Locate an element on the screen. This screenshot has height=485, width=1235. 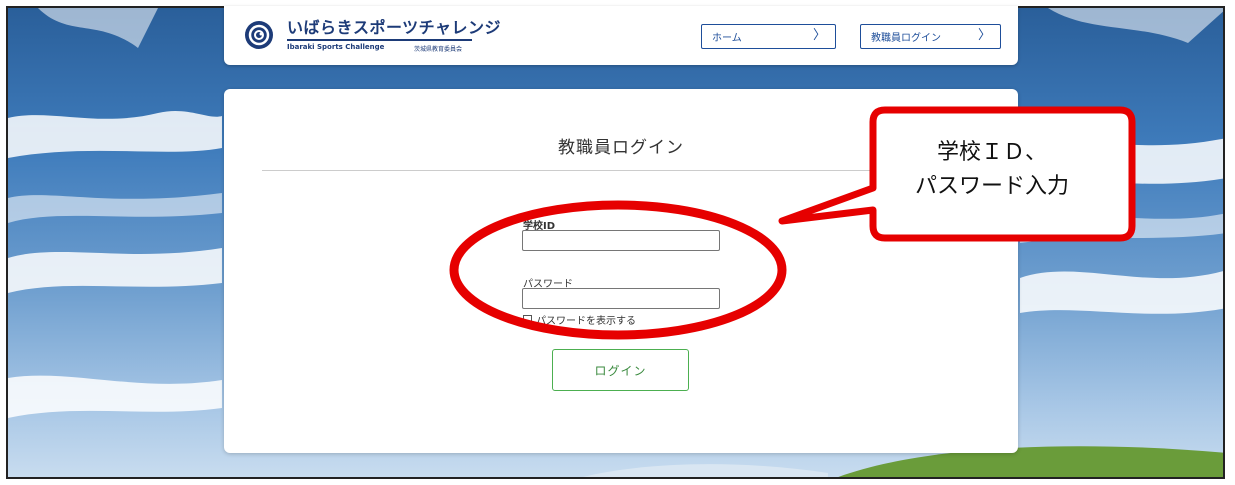
password-input is located at coordinates (621, 298).